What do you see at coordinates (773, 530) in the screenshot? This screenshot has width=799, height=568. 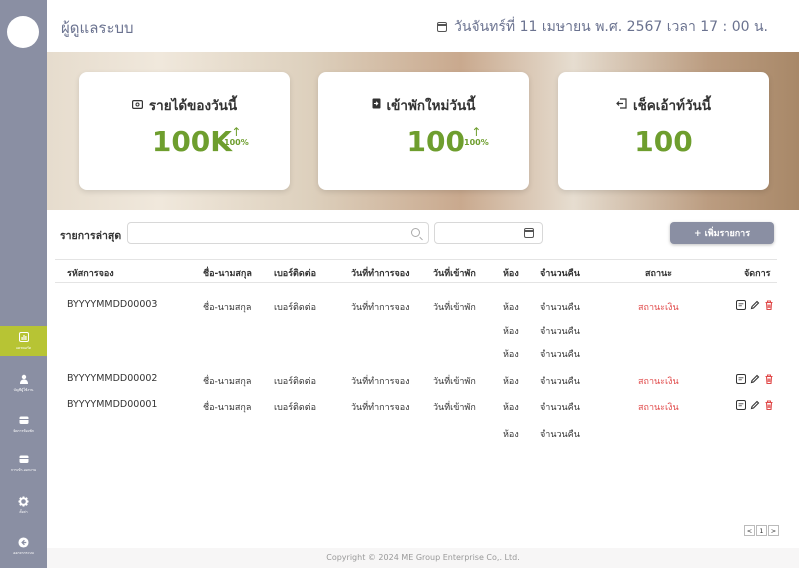 I see `next-page-button: >` at bounding box center [773, 530].